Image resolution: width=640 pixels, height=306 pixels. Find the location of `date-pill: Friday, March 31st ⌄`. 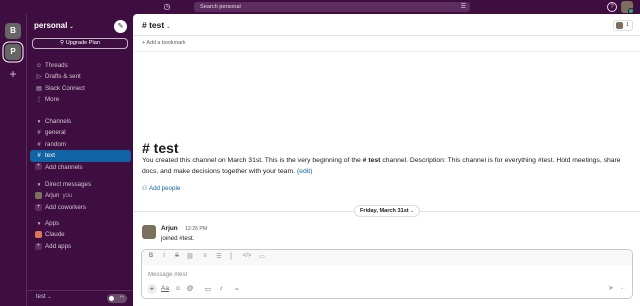

date-pill: Friday, March 31st ⌄ is located at coordinates (387, 211).